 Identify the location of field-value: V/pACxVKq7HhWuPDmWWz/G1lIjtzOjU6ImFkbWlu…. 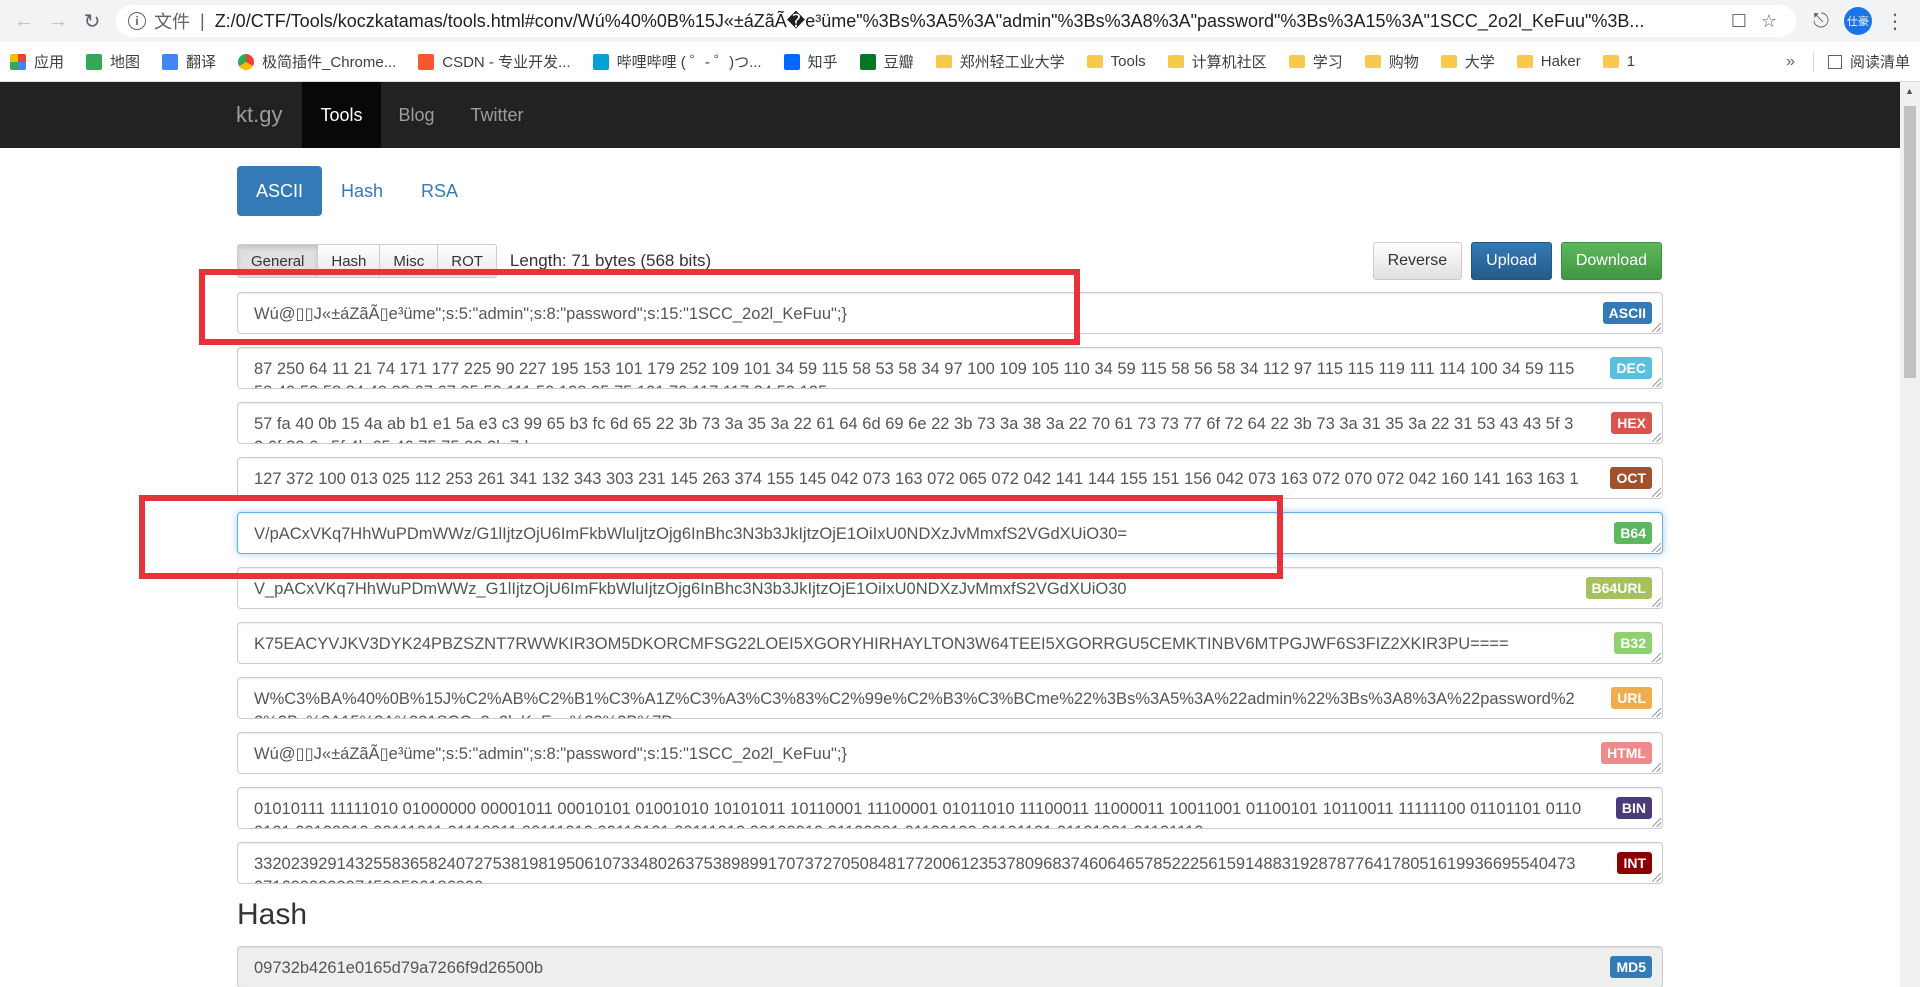
(918, 534).